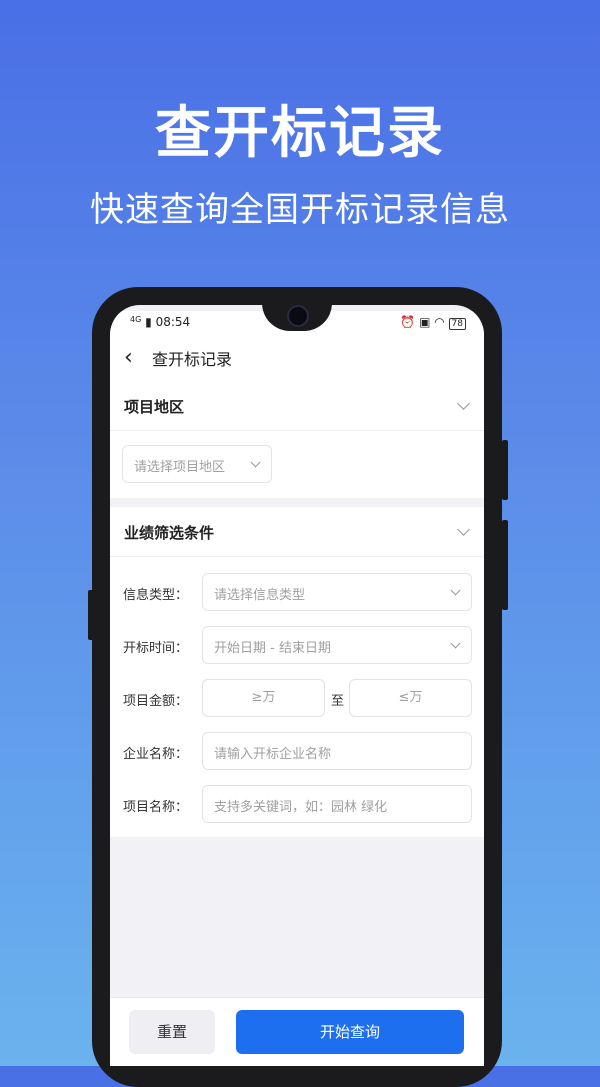  I want to click on amount-max-input: ≤万, so click(410, 698).